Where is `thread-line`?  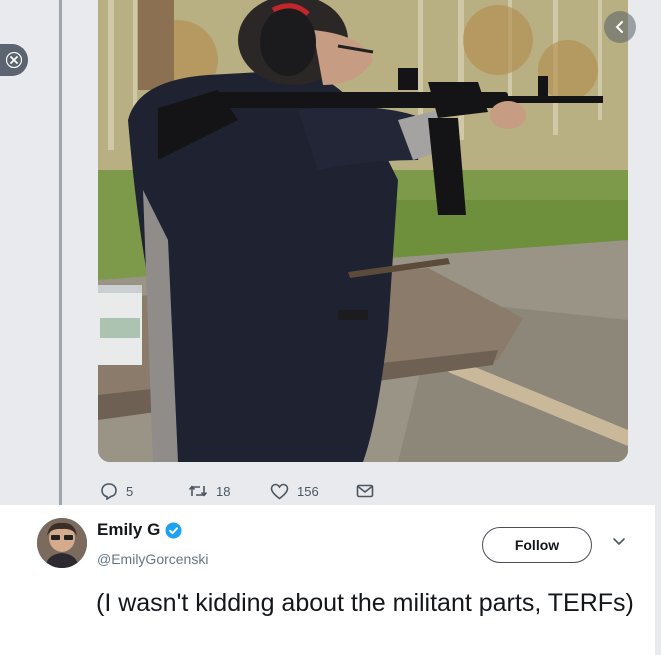
thread-line is located at coordinates (60, 256).